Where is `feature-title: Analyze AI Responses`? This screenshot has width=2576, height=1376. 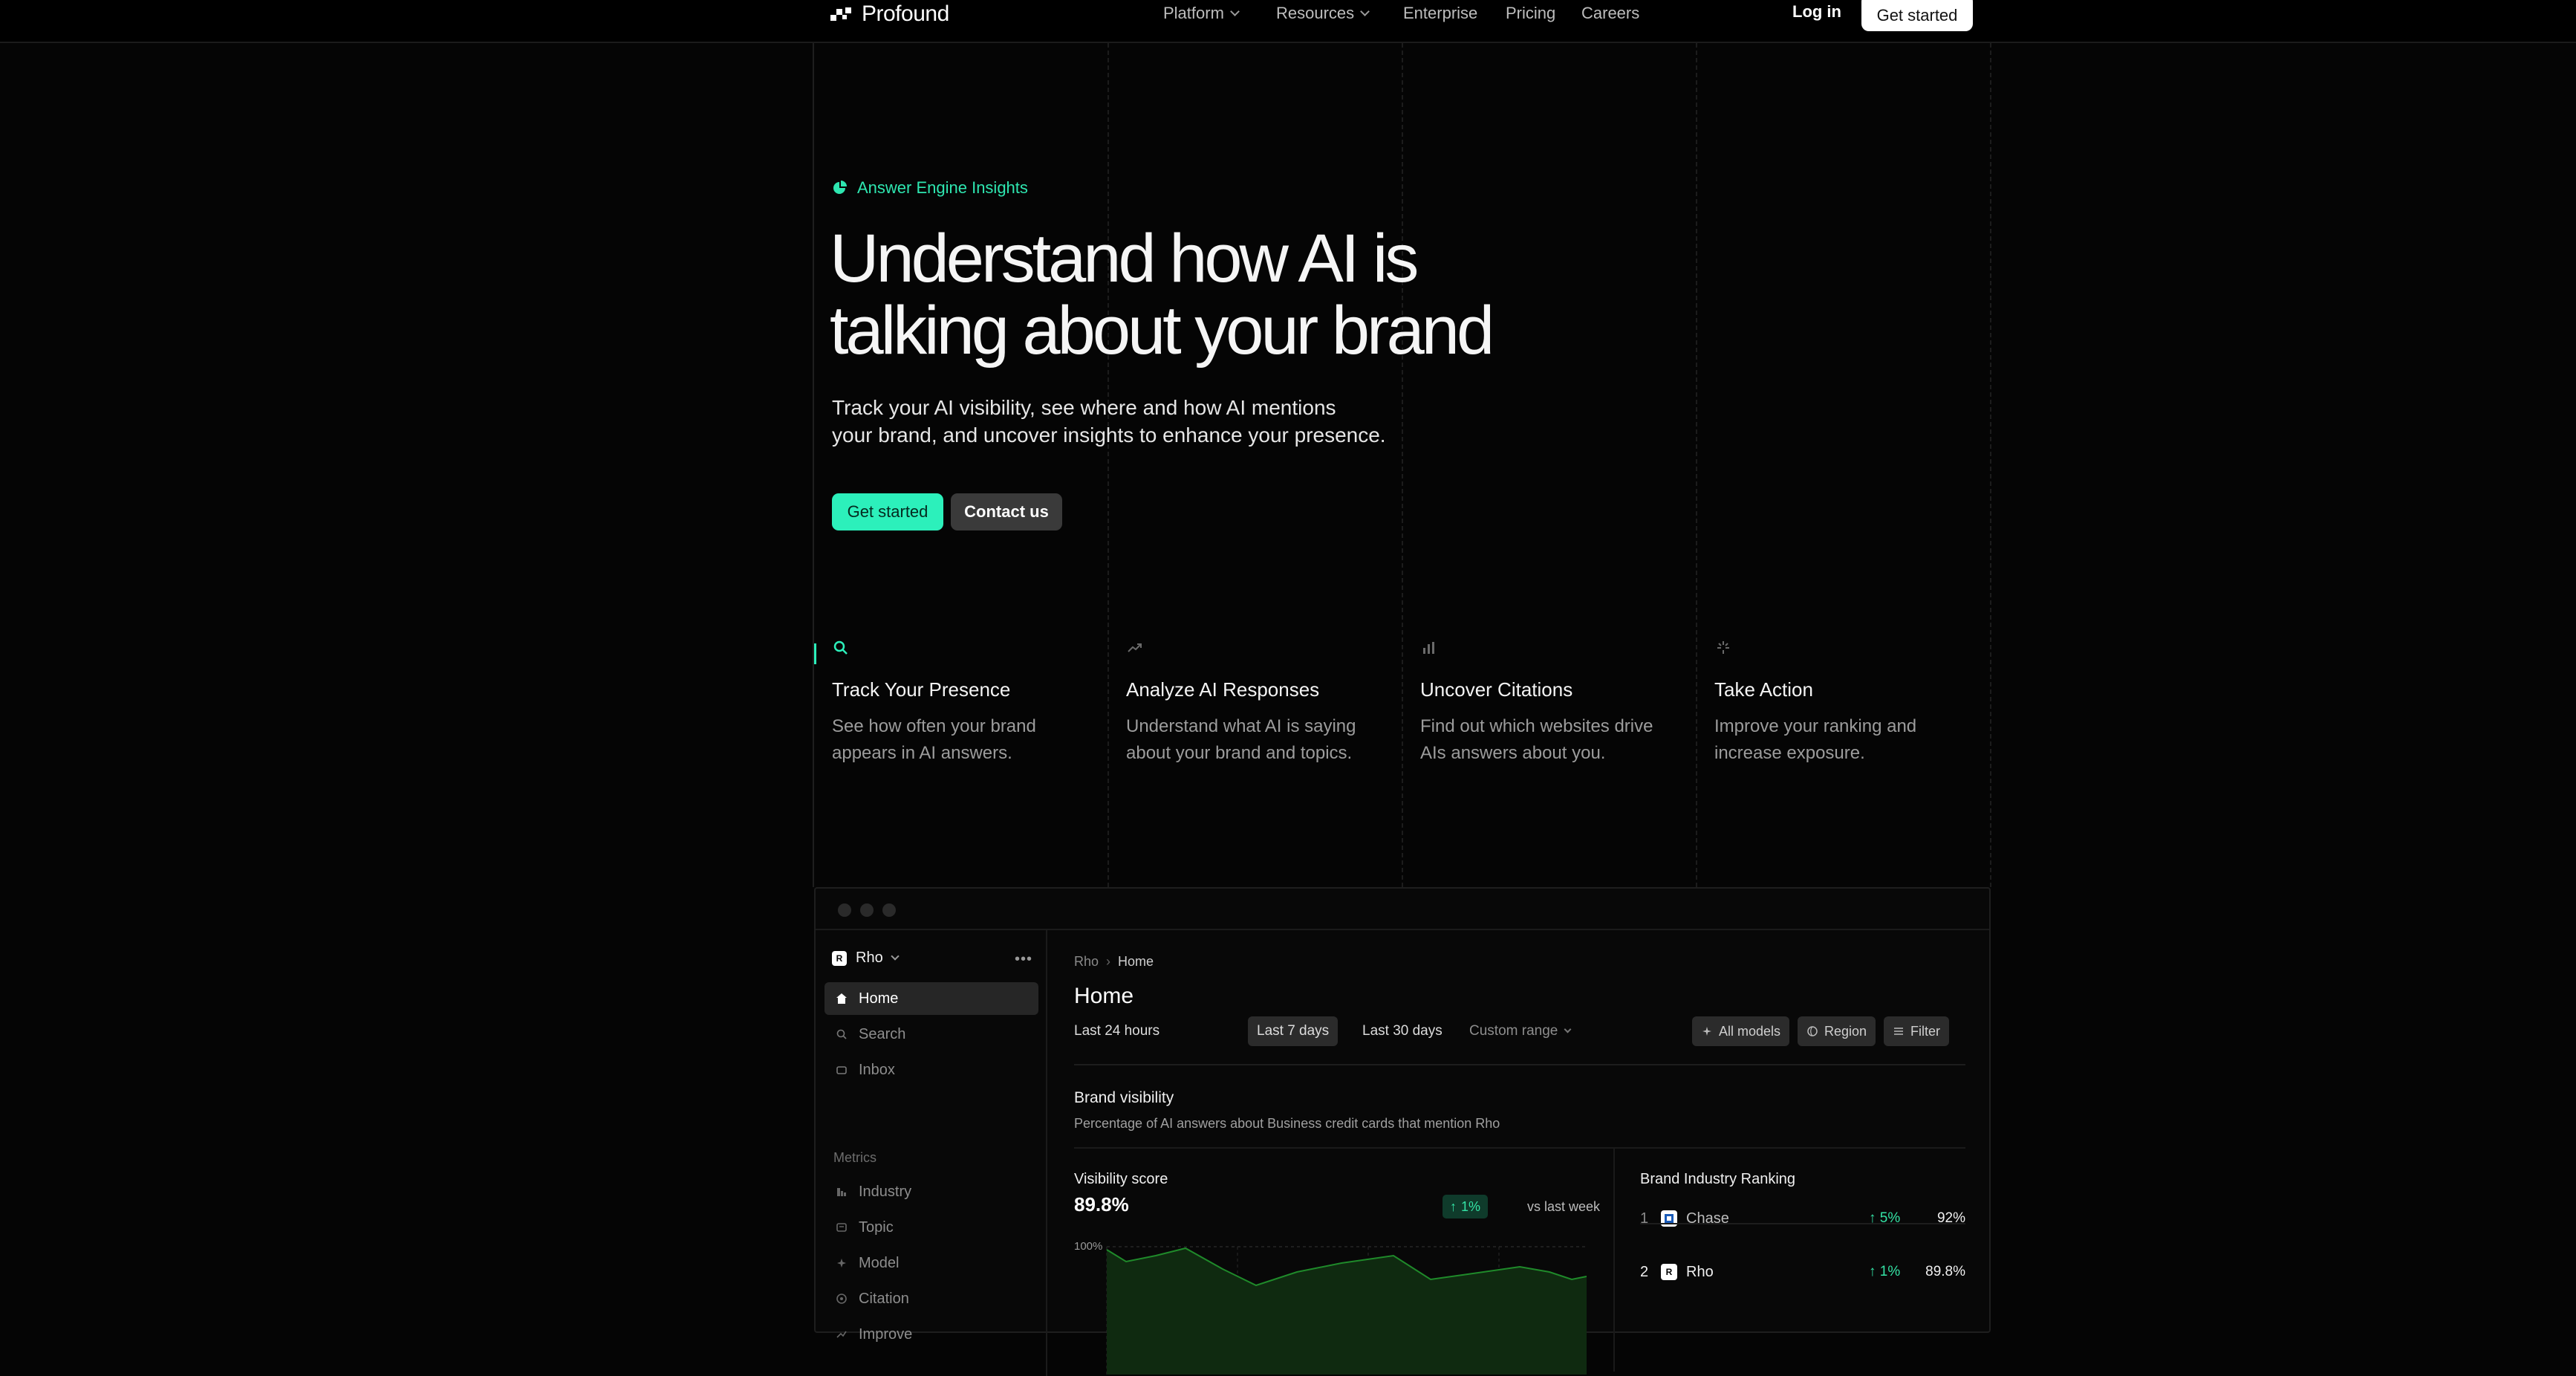
feature-title: Analyze AI Responses is located at coordinates (1223, 689).